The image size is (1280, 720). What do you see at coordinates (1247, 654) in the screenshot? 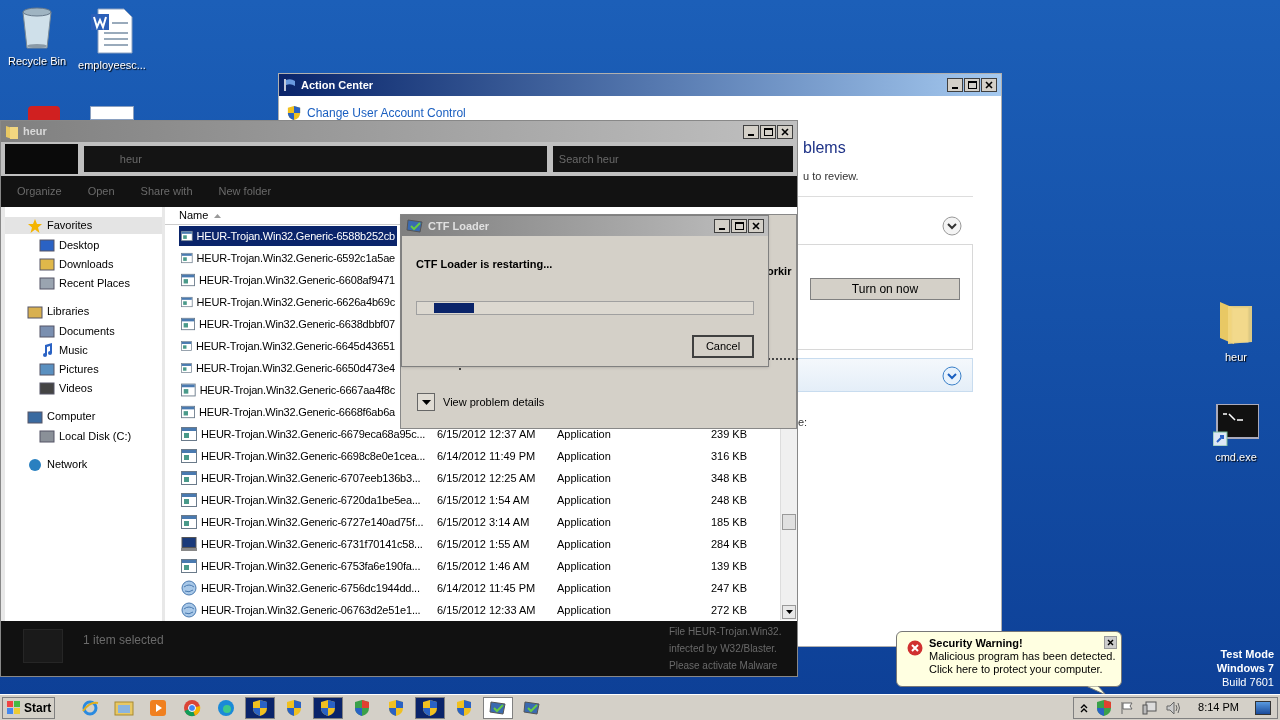
I see `os-notice-text: Test Mode` at bounding box center [1247, 654].